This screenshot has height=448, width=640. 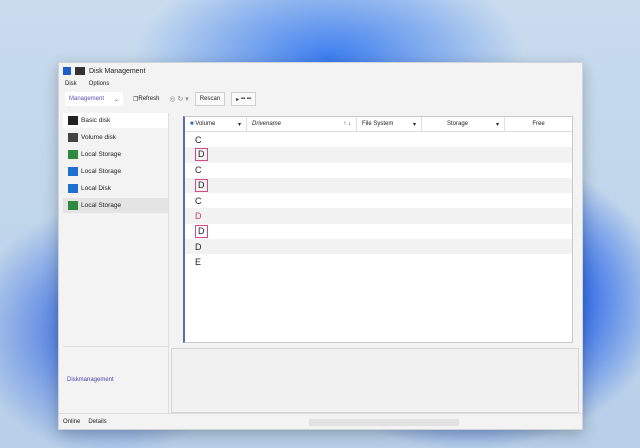 What do you see at coordinates (205, 124) in the screenshot?
I see `column-label: Volume` at bounding box center [205, 124].